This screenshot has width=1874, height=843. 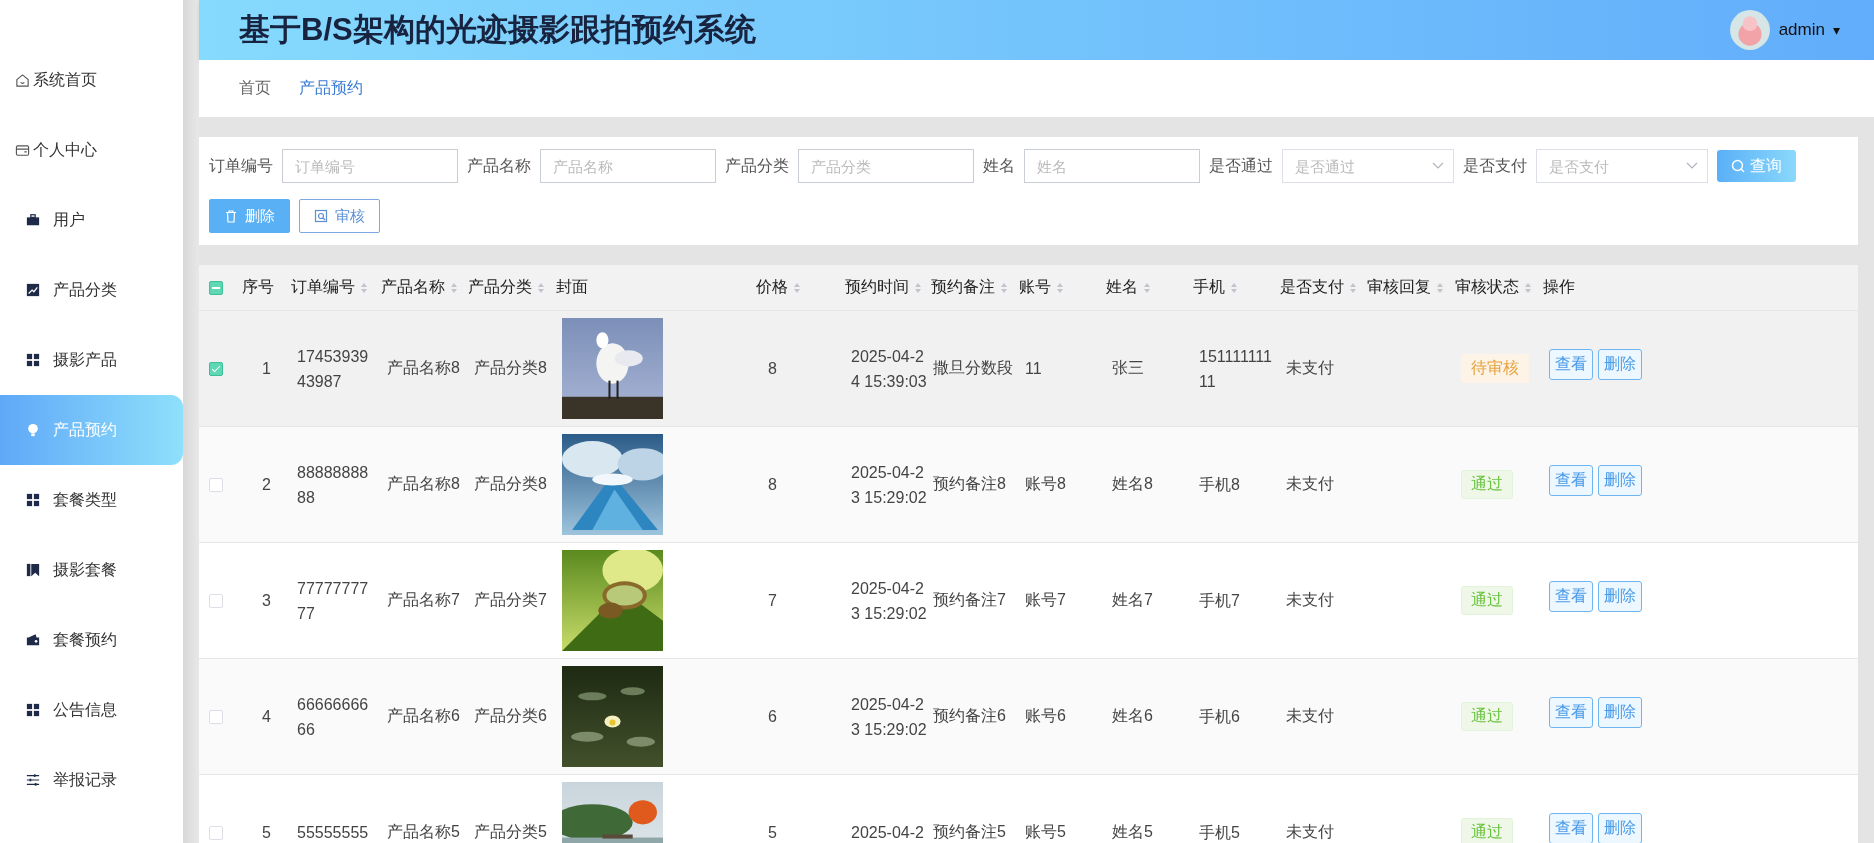 I want to click on sidebar-item: 套餐类型, so click(x=91, y=500).